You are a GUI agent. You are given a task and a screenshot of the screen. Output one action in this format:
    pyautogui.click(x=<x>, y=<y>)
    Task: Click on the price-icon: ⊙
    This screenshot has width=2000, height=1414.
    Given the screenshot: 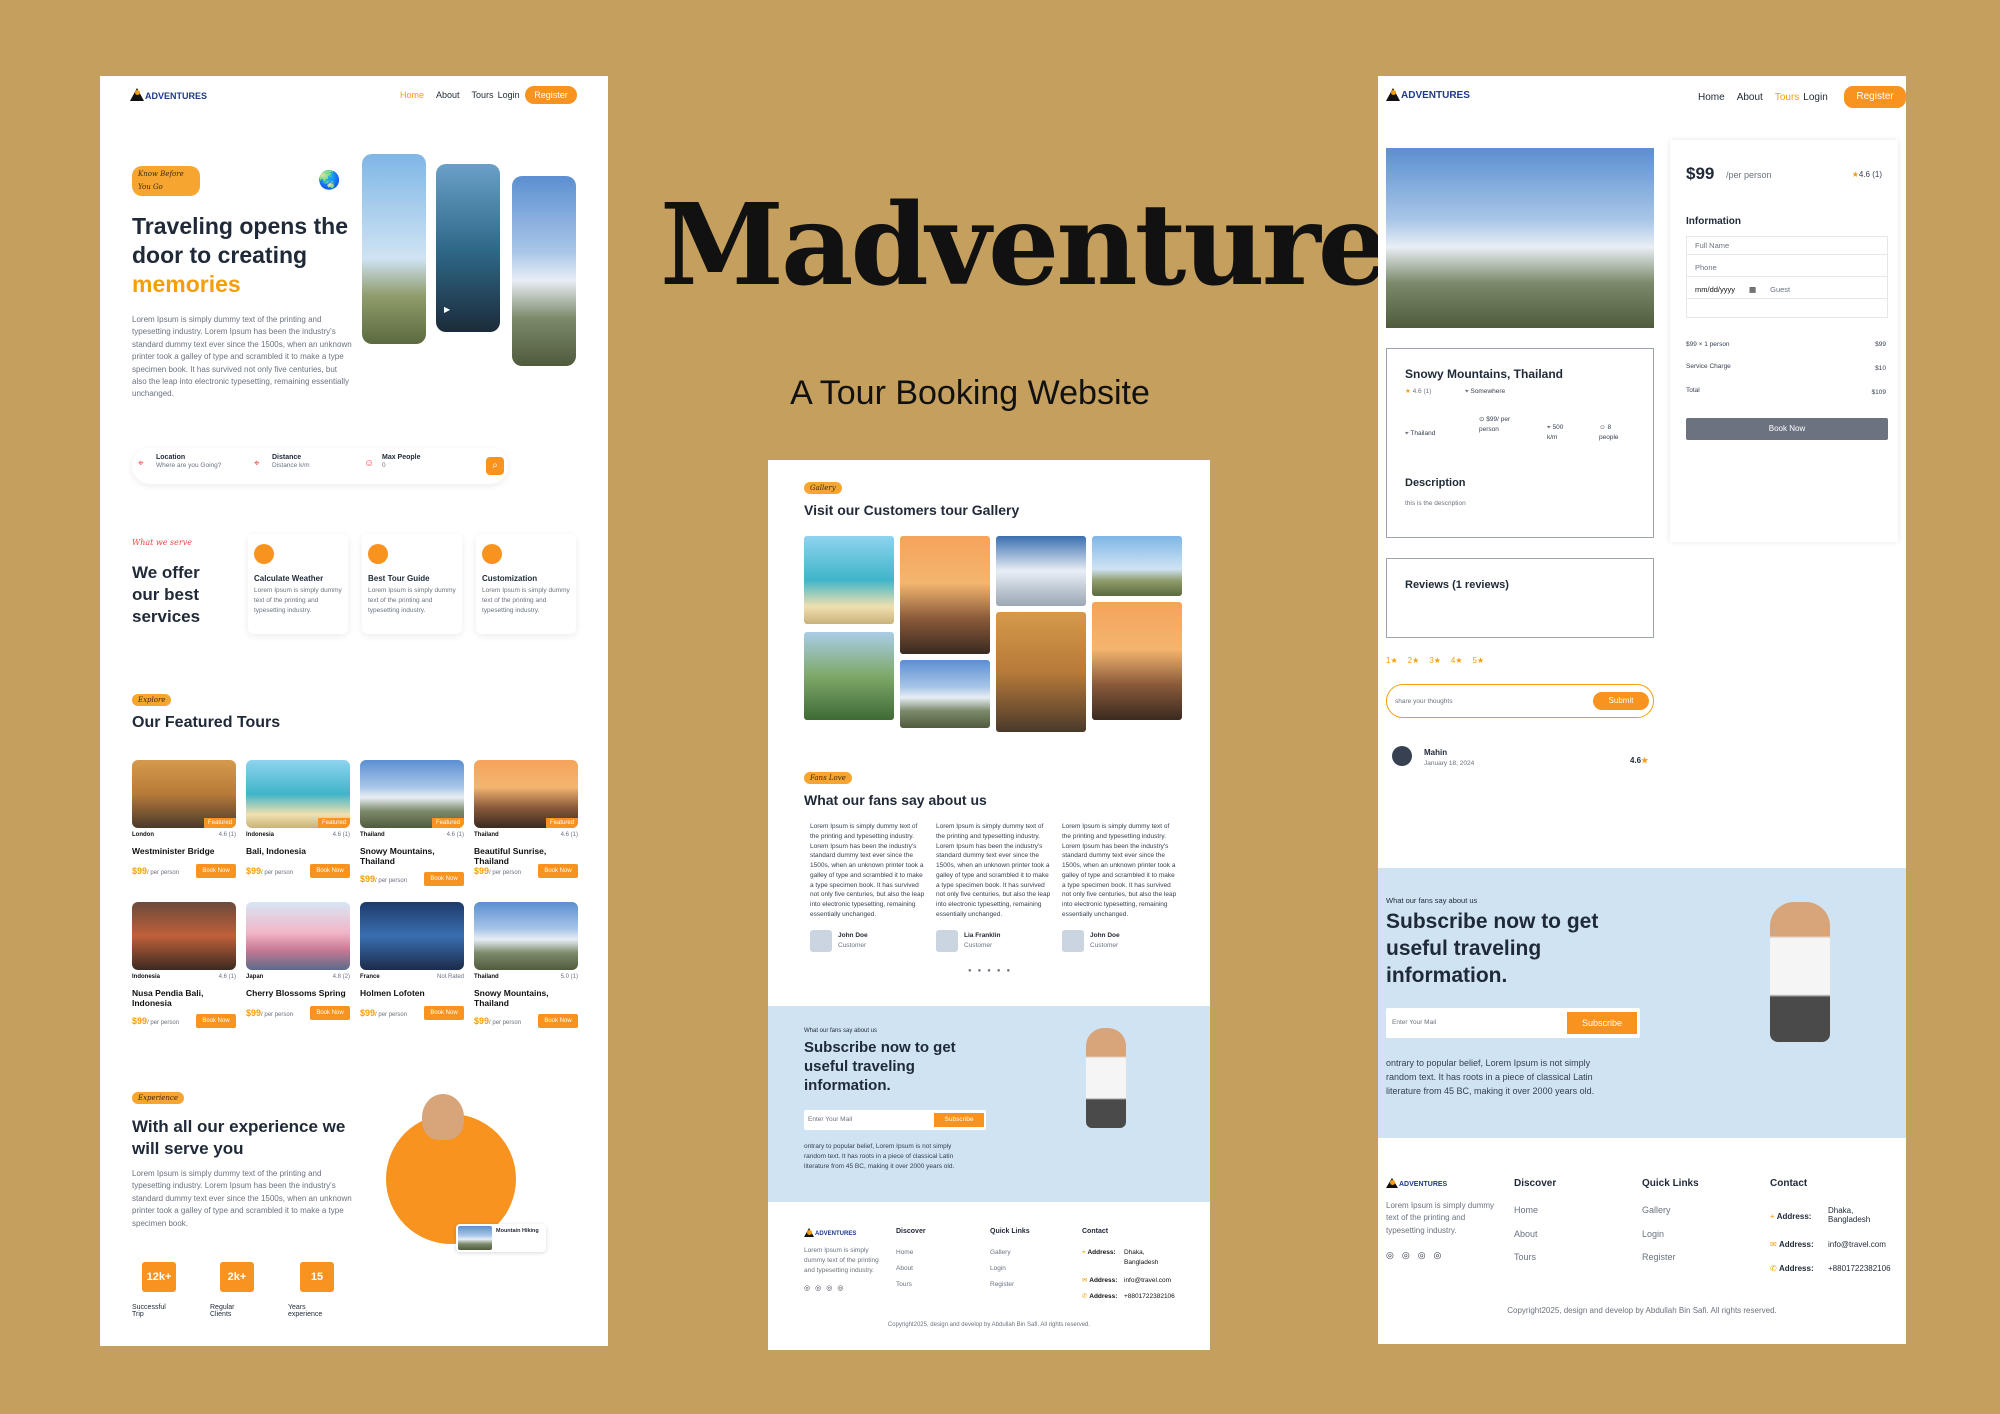 What is the action you would take?
    pyautogui.click(x=1482, y=419)
    